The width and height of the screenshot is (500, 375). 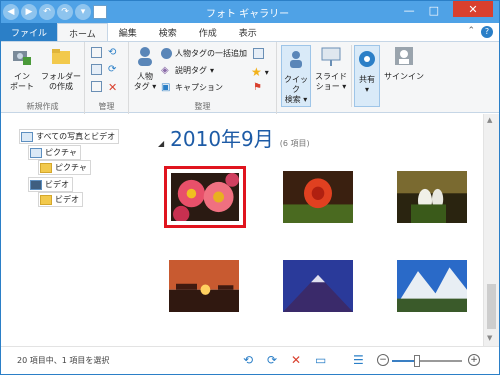 What do you see at coordinates (63, 360) in the screenshot?
I see `status-text: 20 項目中、1 項目を選択` at bounding box center [63, 360].